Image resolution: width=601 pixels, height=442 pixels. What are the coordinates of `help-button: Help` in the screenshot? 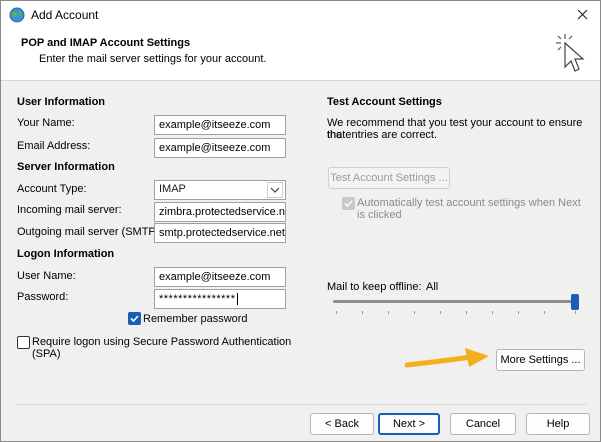 It's located at (558, 424).